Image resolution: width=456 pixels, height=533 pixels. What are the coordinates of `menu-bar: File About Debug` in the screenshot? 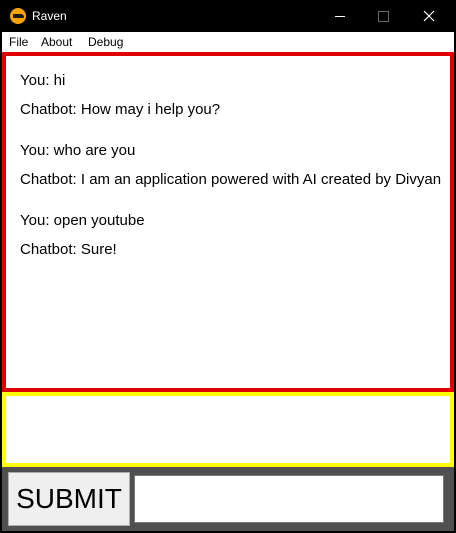 It's located at (228, 42).